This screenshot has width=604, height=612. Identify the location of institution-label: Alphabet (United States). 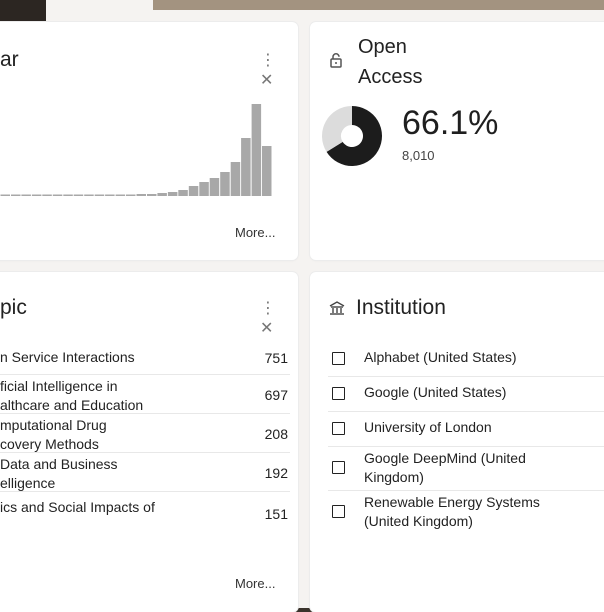
(484, 357).